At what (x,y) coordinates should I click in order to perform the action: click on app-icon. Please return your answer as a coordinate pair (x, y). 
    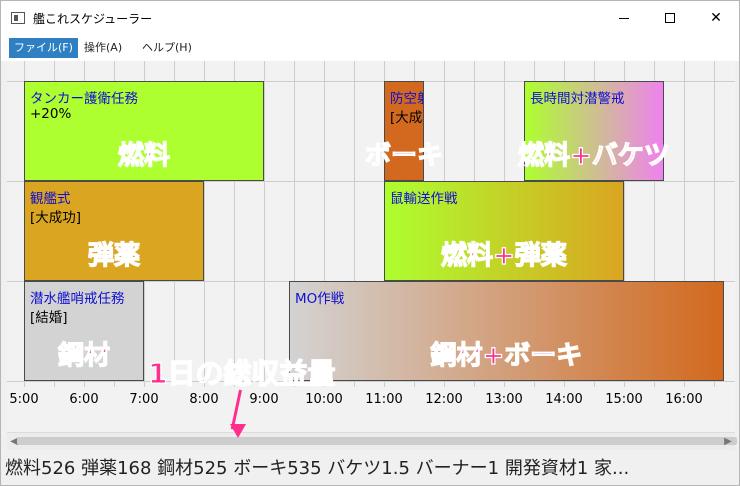
    Looking at the image, I should click on (18, 18).